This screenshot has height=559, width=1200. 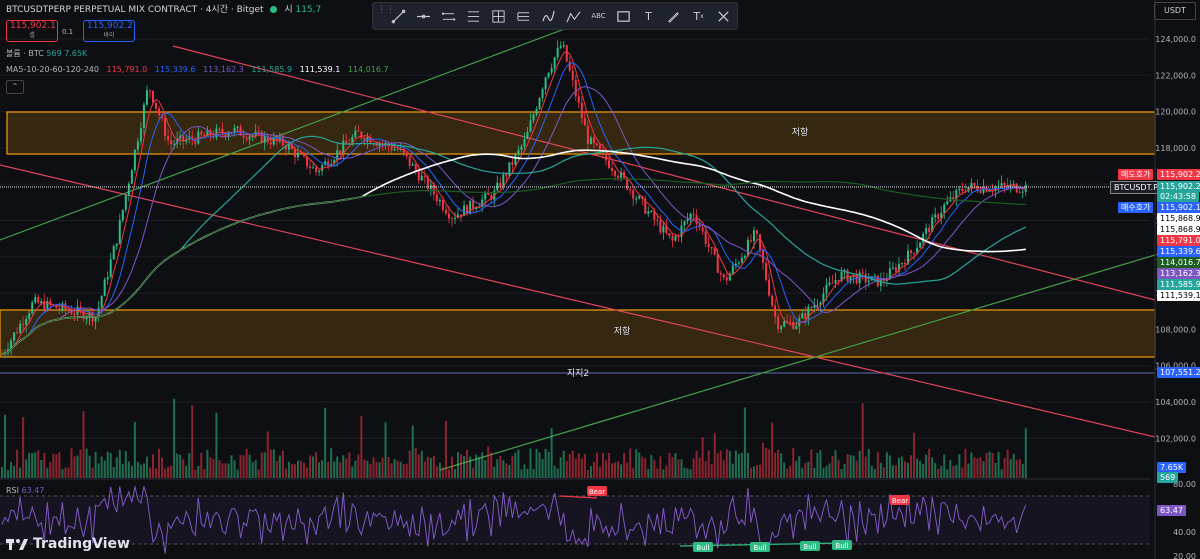 What do you see at coordinates (32, 31) in the screenshot?
I see `sell-button: 115,902.1 셀` at bounding box center [32, 31].